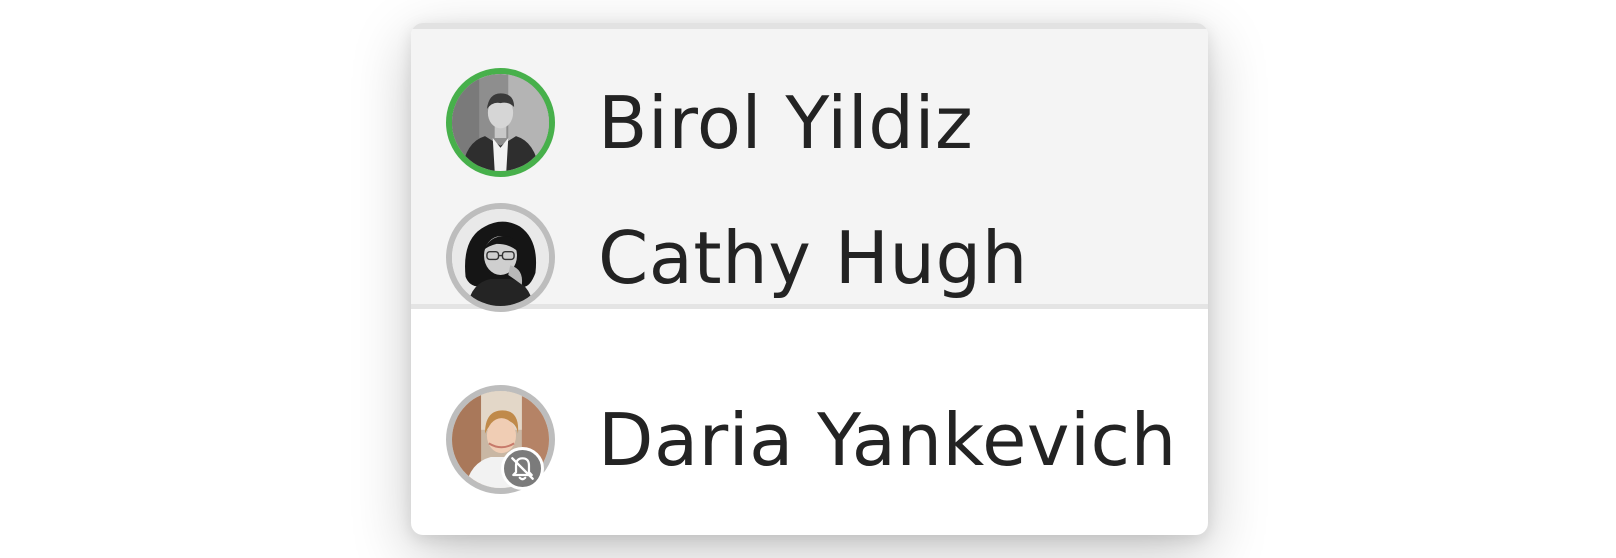 The height and width of the screenshot is (558, 1616). I want to click on woman-glasses-photo-avatar-icon, so click(500, 257).